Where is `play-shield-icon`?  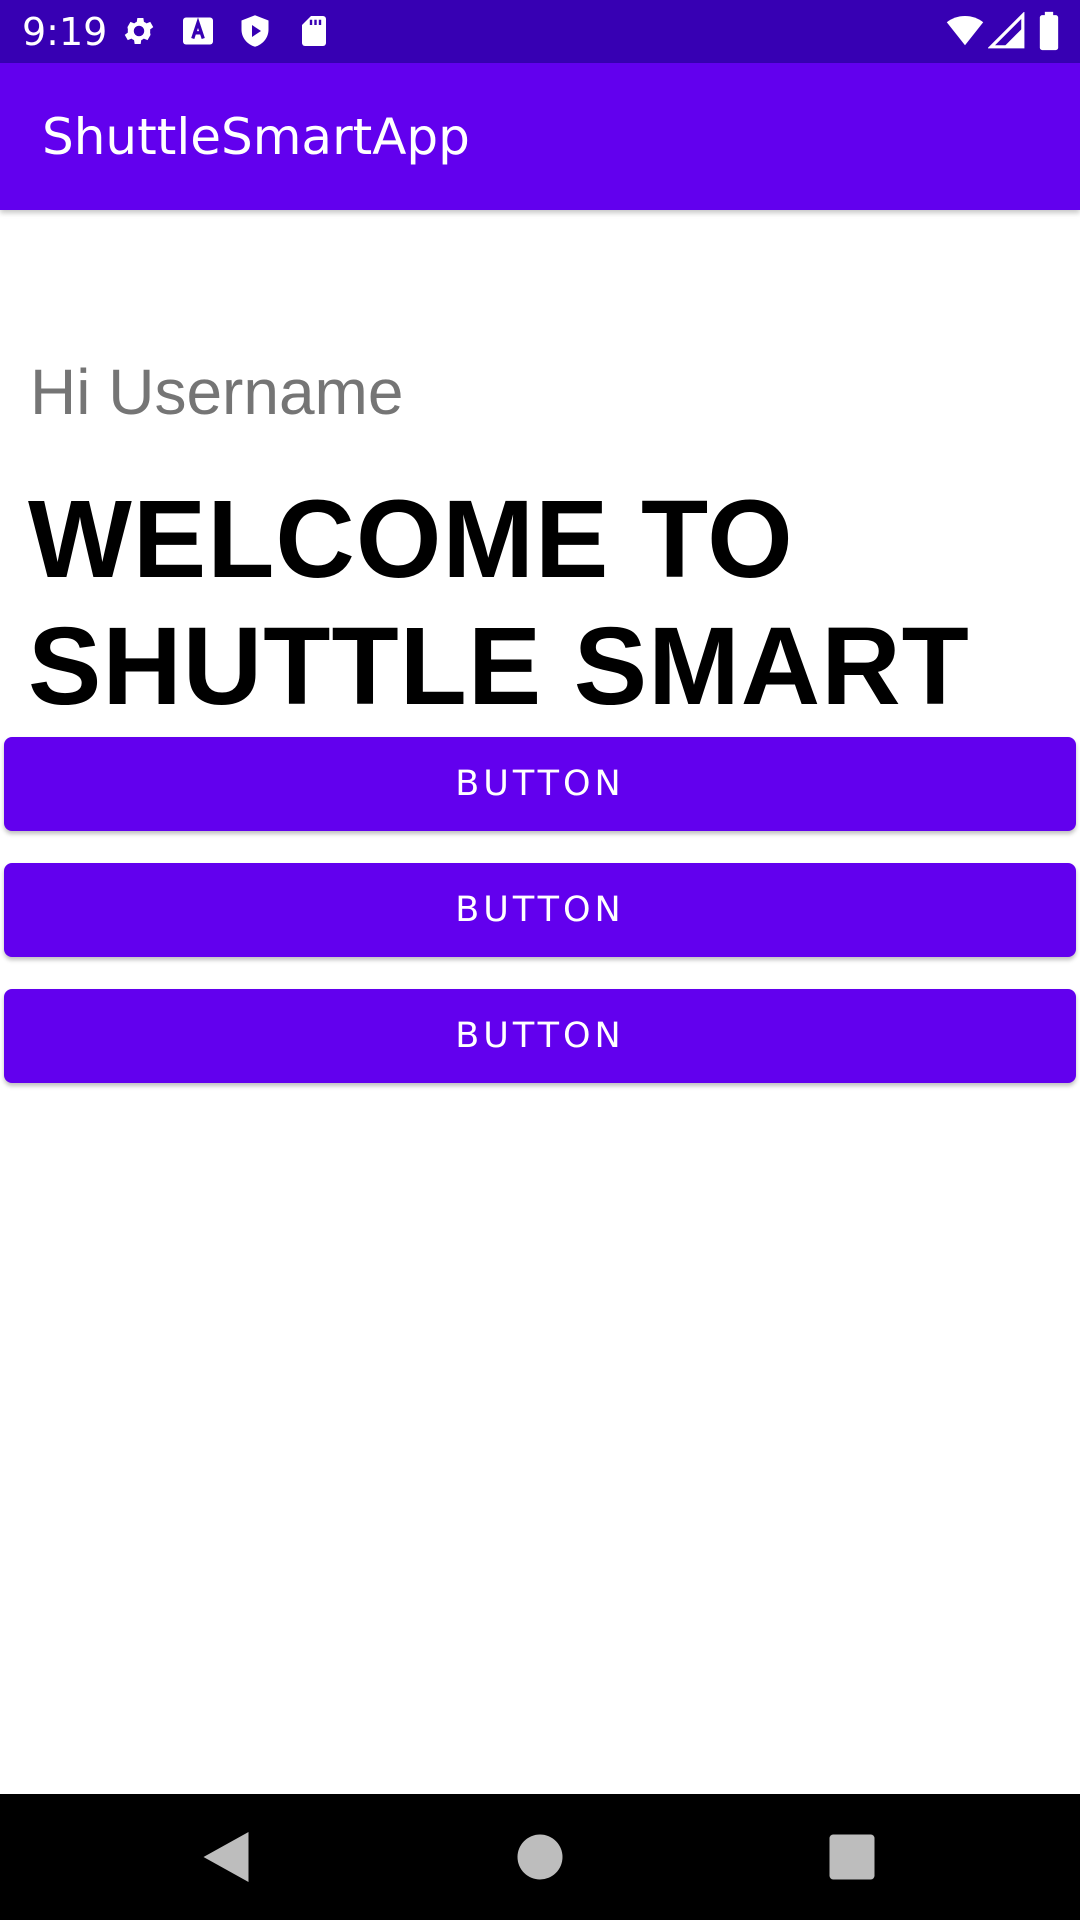
play-shield-icon is located at coordinates (255, 31).